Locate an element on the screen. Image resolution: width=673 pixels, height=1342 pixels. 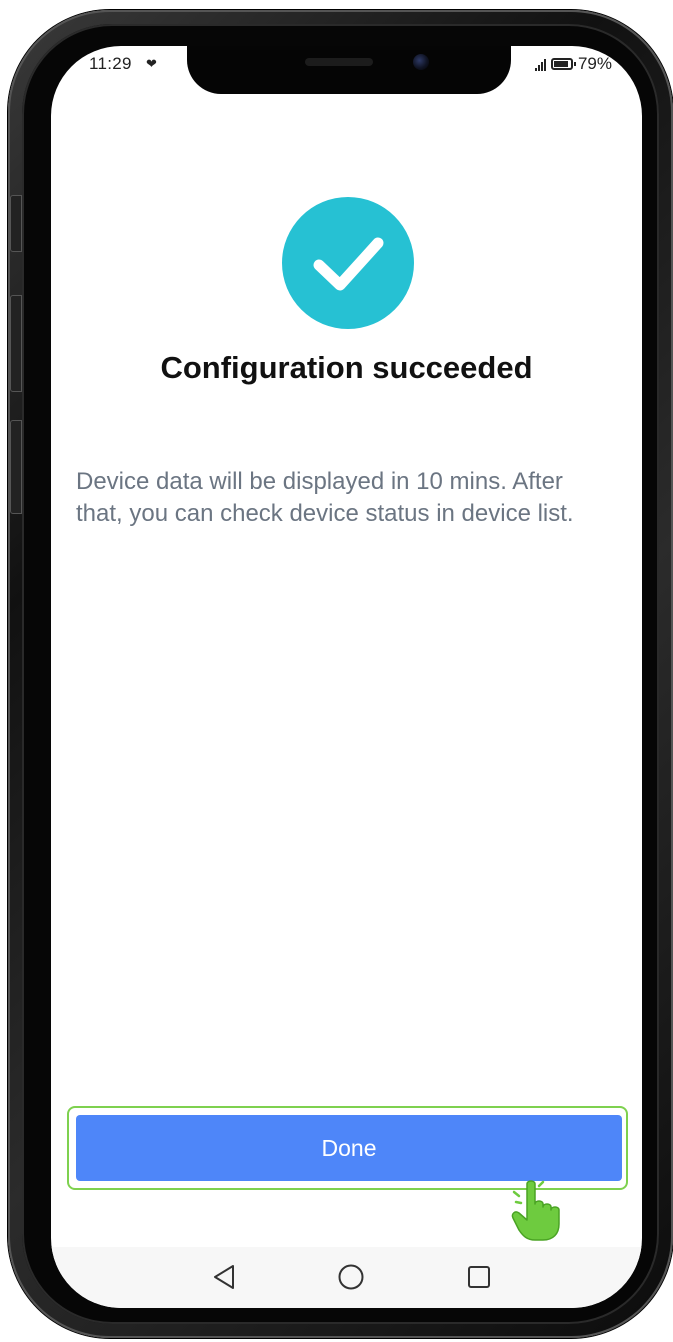
front-camera-icon is located at coordinates (421, 62).